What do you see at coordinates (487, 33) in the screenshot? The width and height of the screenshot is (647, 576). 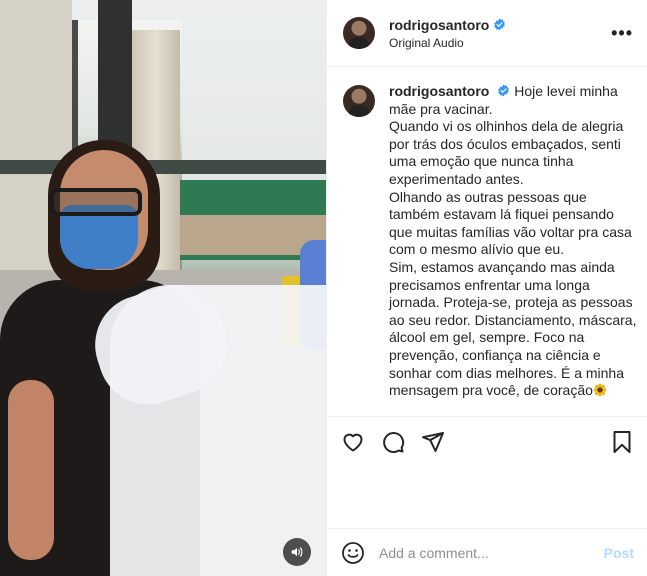 I see `post-header: rodrigosantoro Original Audio •••` at bounding box center [487, 33].